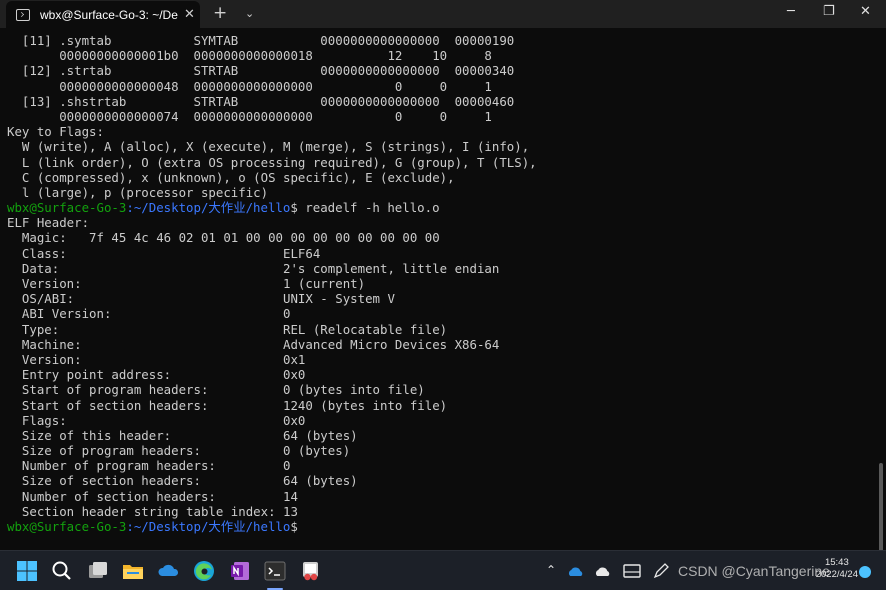 This screenshot has height=590, width=886. What do you see at coordinates (55, 132) in the screenshot?
I see `terminal-line: Key to Flags:` at bounding box center [55, 132].